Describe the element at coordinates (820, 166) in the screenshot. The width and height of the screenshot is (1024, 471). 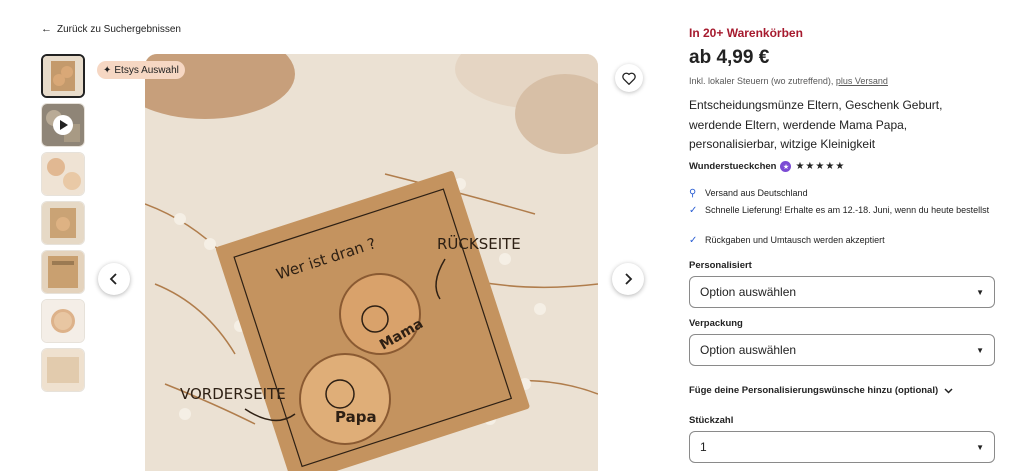
I see `rating-stars: ★★★★★` at that location.